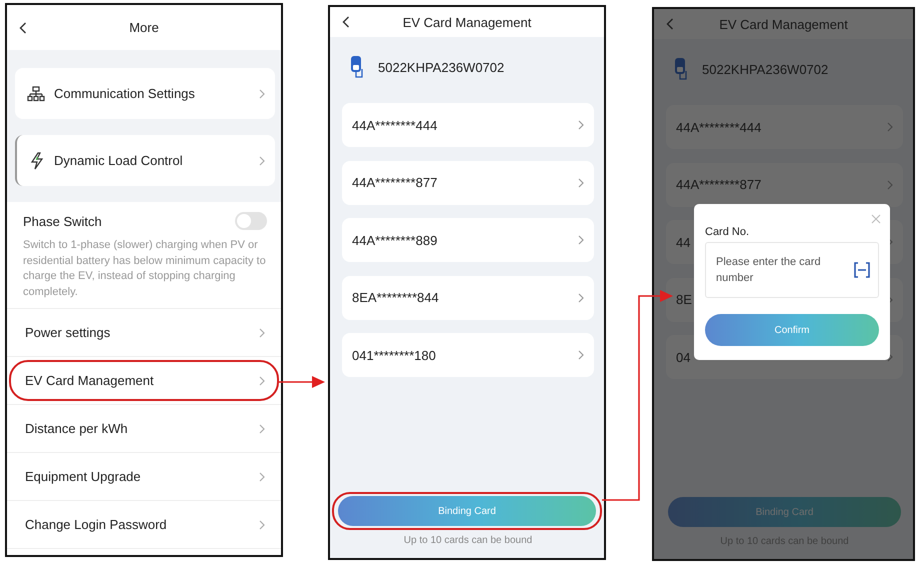  What do you see at coordinates (62, 221) in the screenshot?
I see `setting-label: Phase Switch` at bounding box center [62, 221].